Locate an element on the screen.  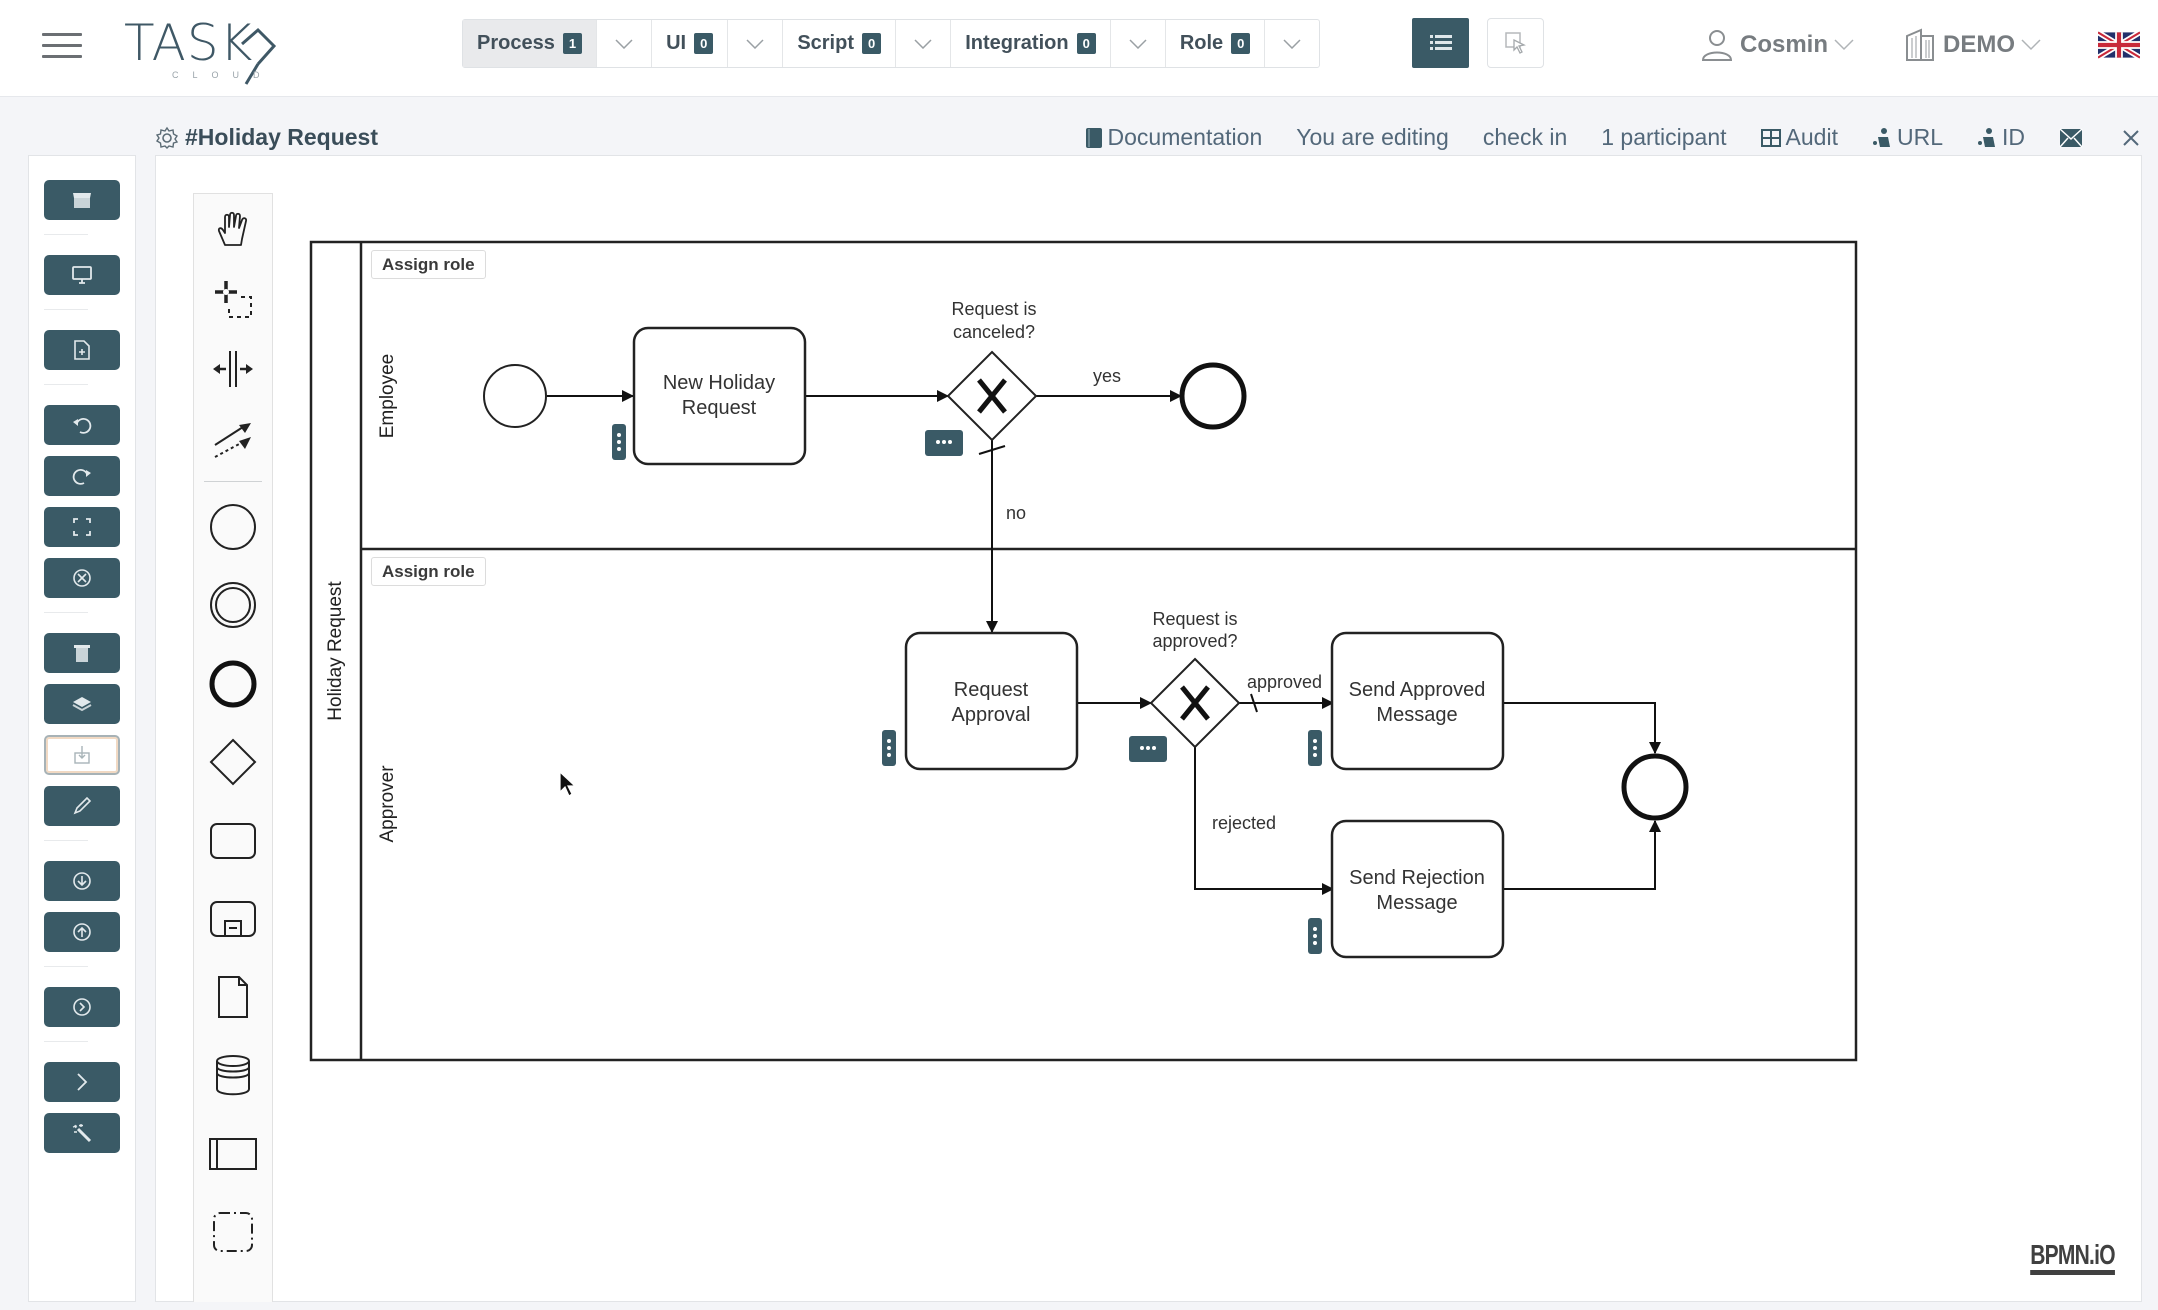
import-button is located at coordinates (82, 755).